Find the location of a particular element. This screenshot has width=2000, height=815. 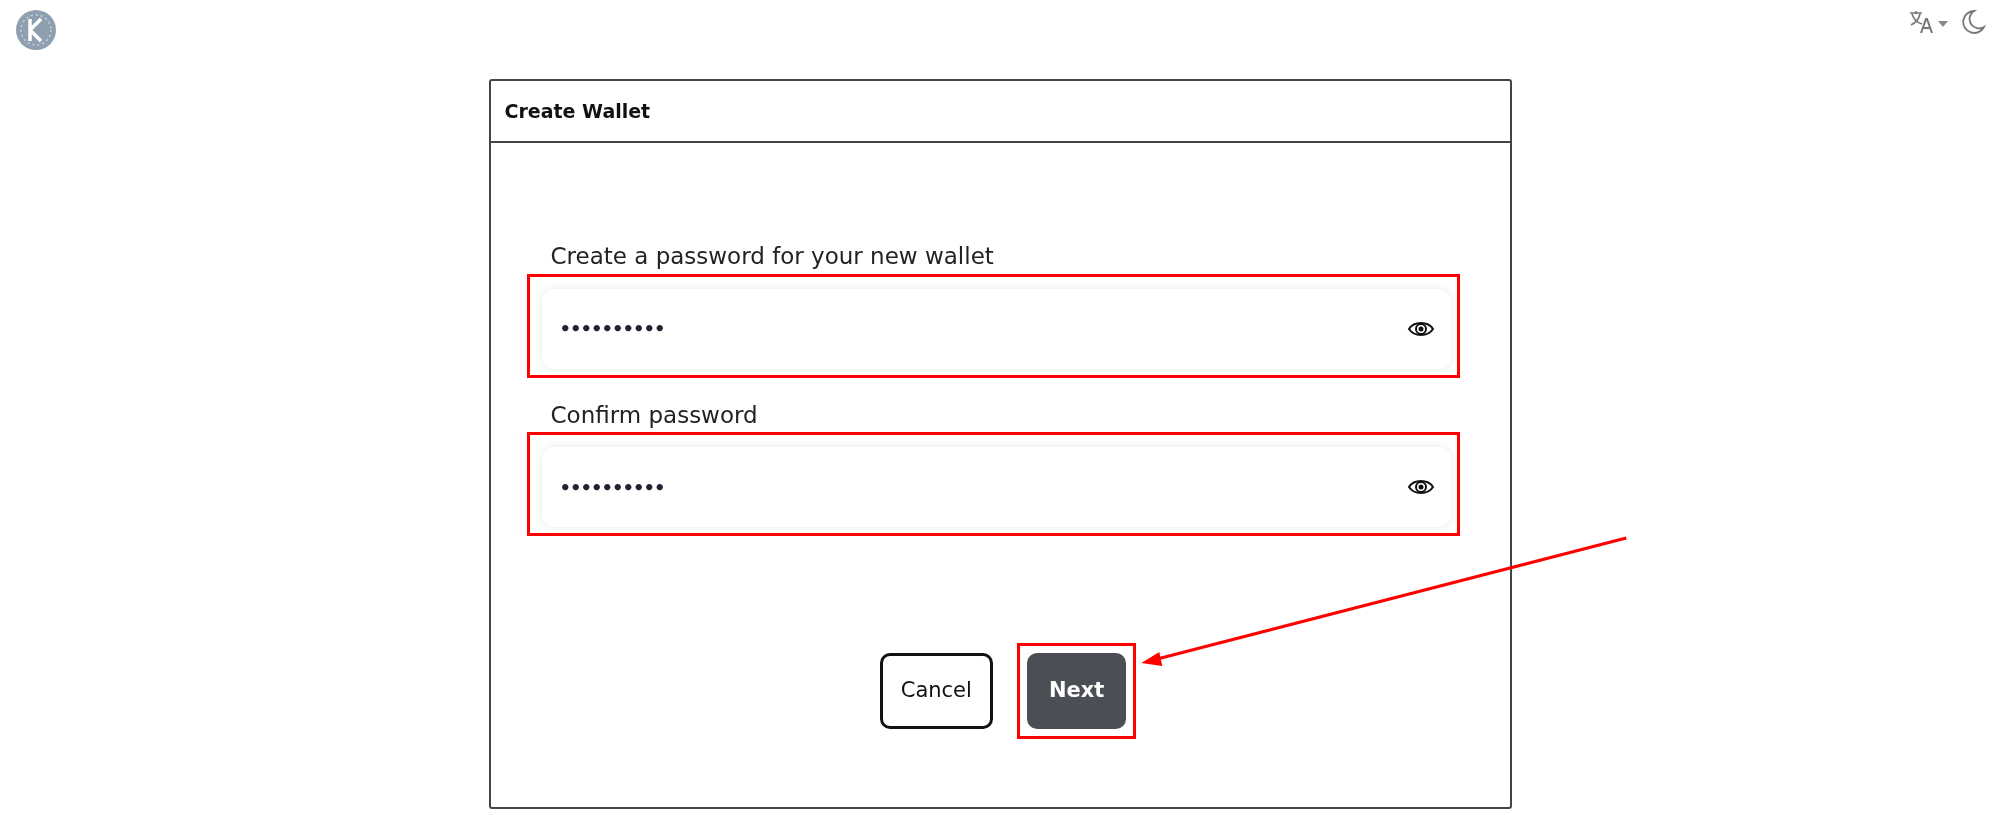

field-label: Confirm password is located at coordinates (654, 415).